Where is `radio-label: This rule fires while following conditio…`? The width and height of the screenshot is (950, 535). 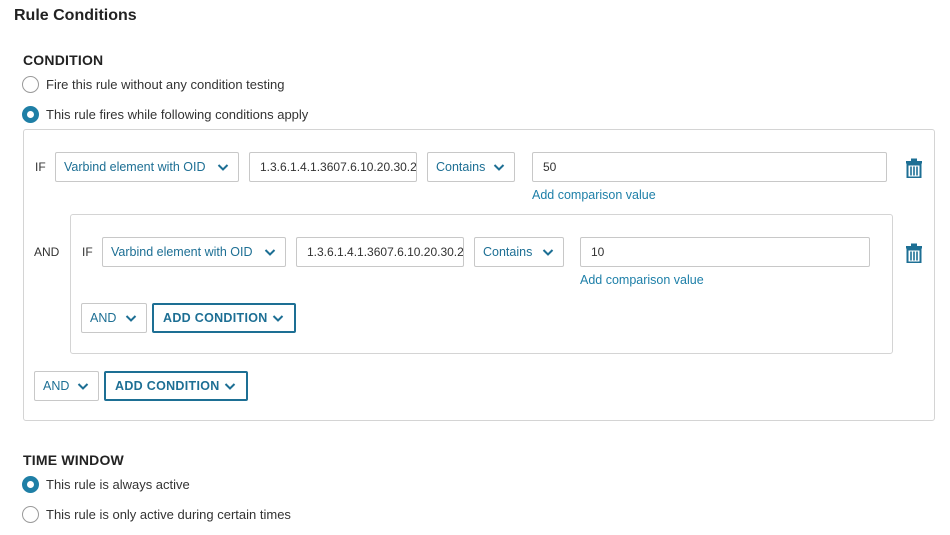 radio-label: This rule fires while following conditio… is located at coordinates (177, 114).